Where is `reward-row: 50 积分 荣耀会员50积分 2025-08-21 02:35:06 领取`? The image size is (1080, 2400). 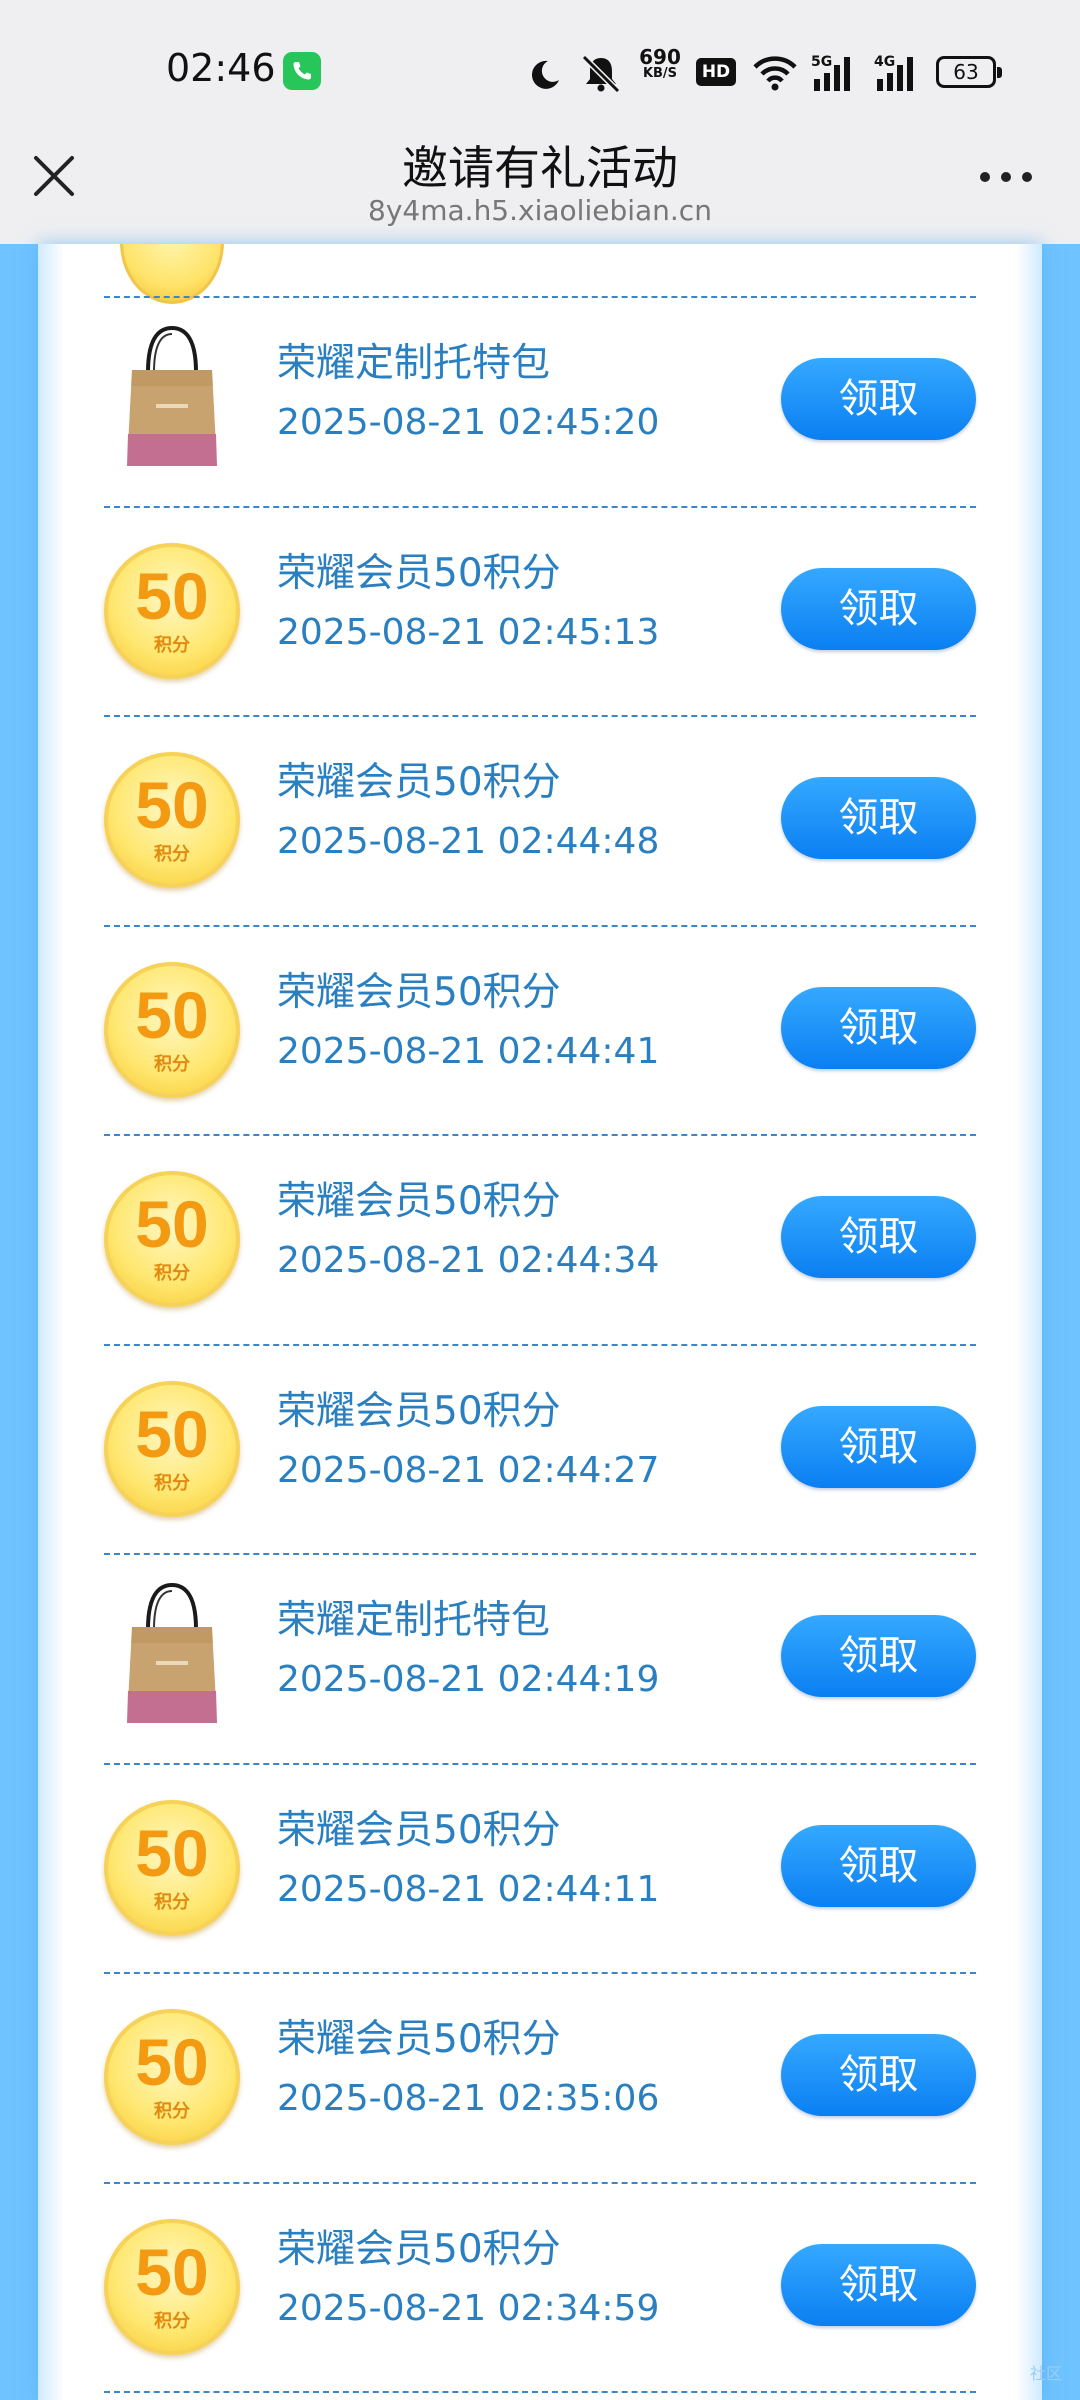 reward-row: 50 积分 荣耀会员50积分 2025-08-21 02:35:06 领取 is located at coordinates (540, 2076).